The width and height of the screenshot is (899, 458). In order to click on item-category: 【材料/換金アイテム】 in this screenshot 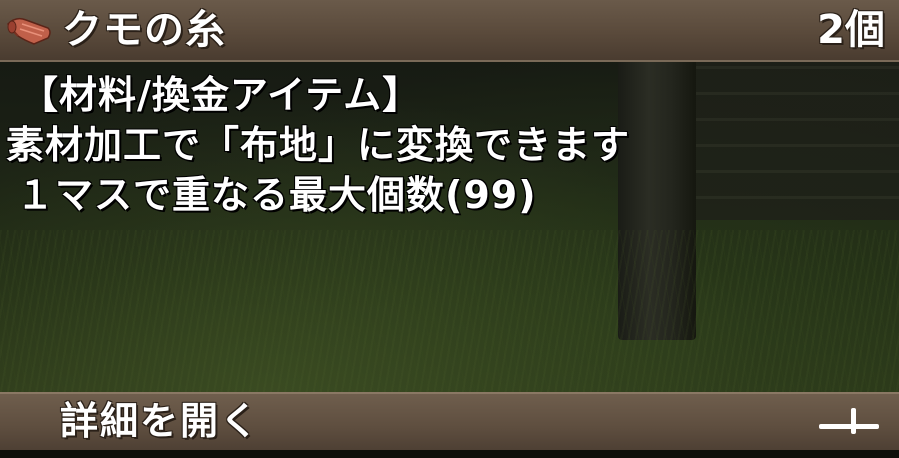, I will do `click(221, 95)`.